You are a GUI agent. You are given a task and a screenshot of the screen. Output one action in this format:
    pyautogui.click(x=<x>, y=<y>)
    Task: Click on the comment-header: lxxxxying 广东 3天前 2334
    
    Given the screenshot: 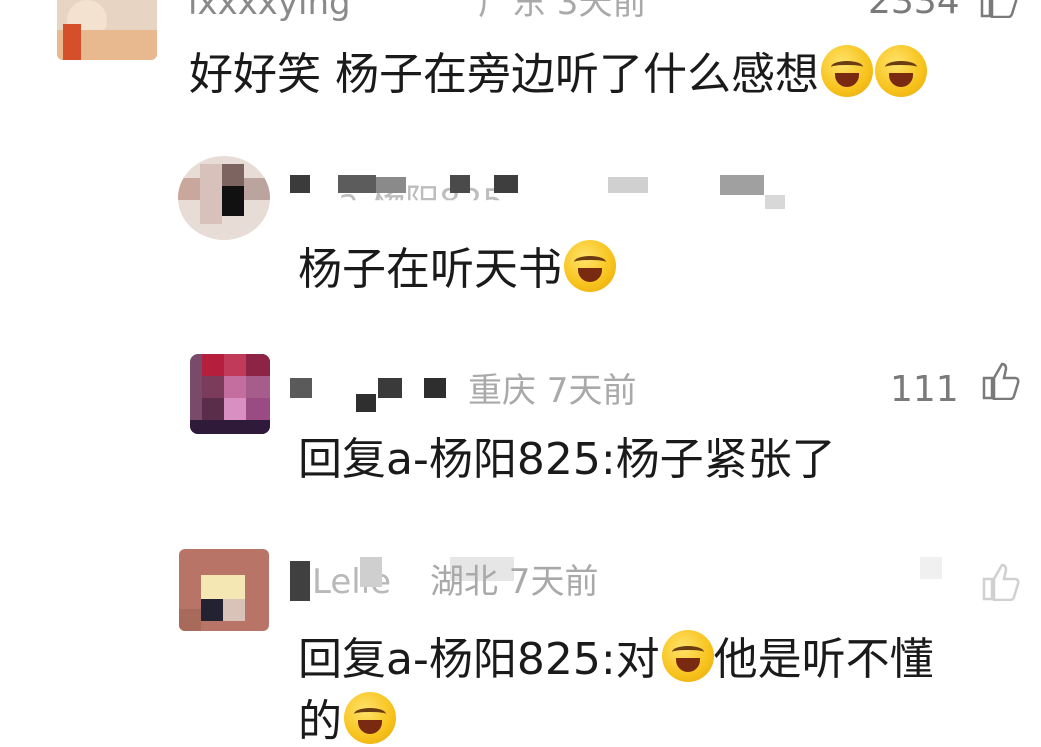 What is the action you would take?
    pyautogui.click(x=613, y=11)
    